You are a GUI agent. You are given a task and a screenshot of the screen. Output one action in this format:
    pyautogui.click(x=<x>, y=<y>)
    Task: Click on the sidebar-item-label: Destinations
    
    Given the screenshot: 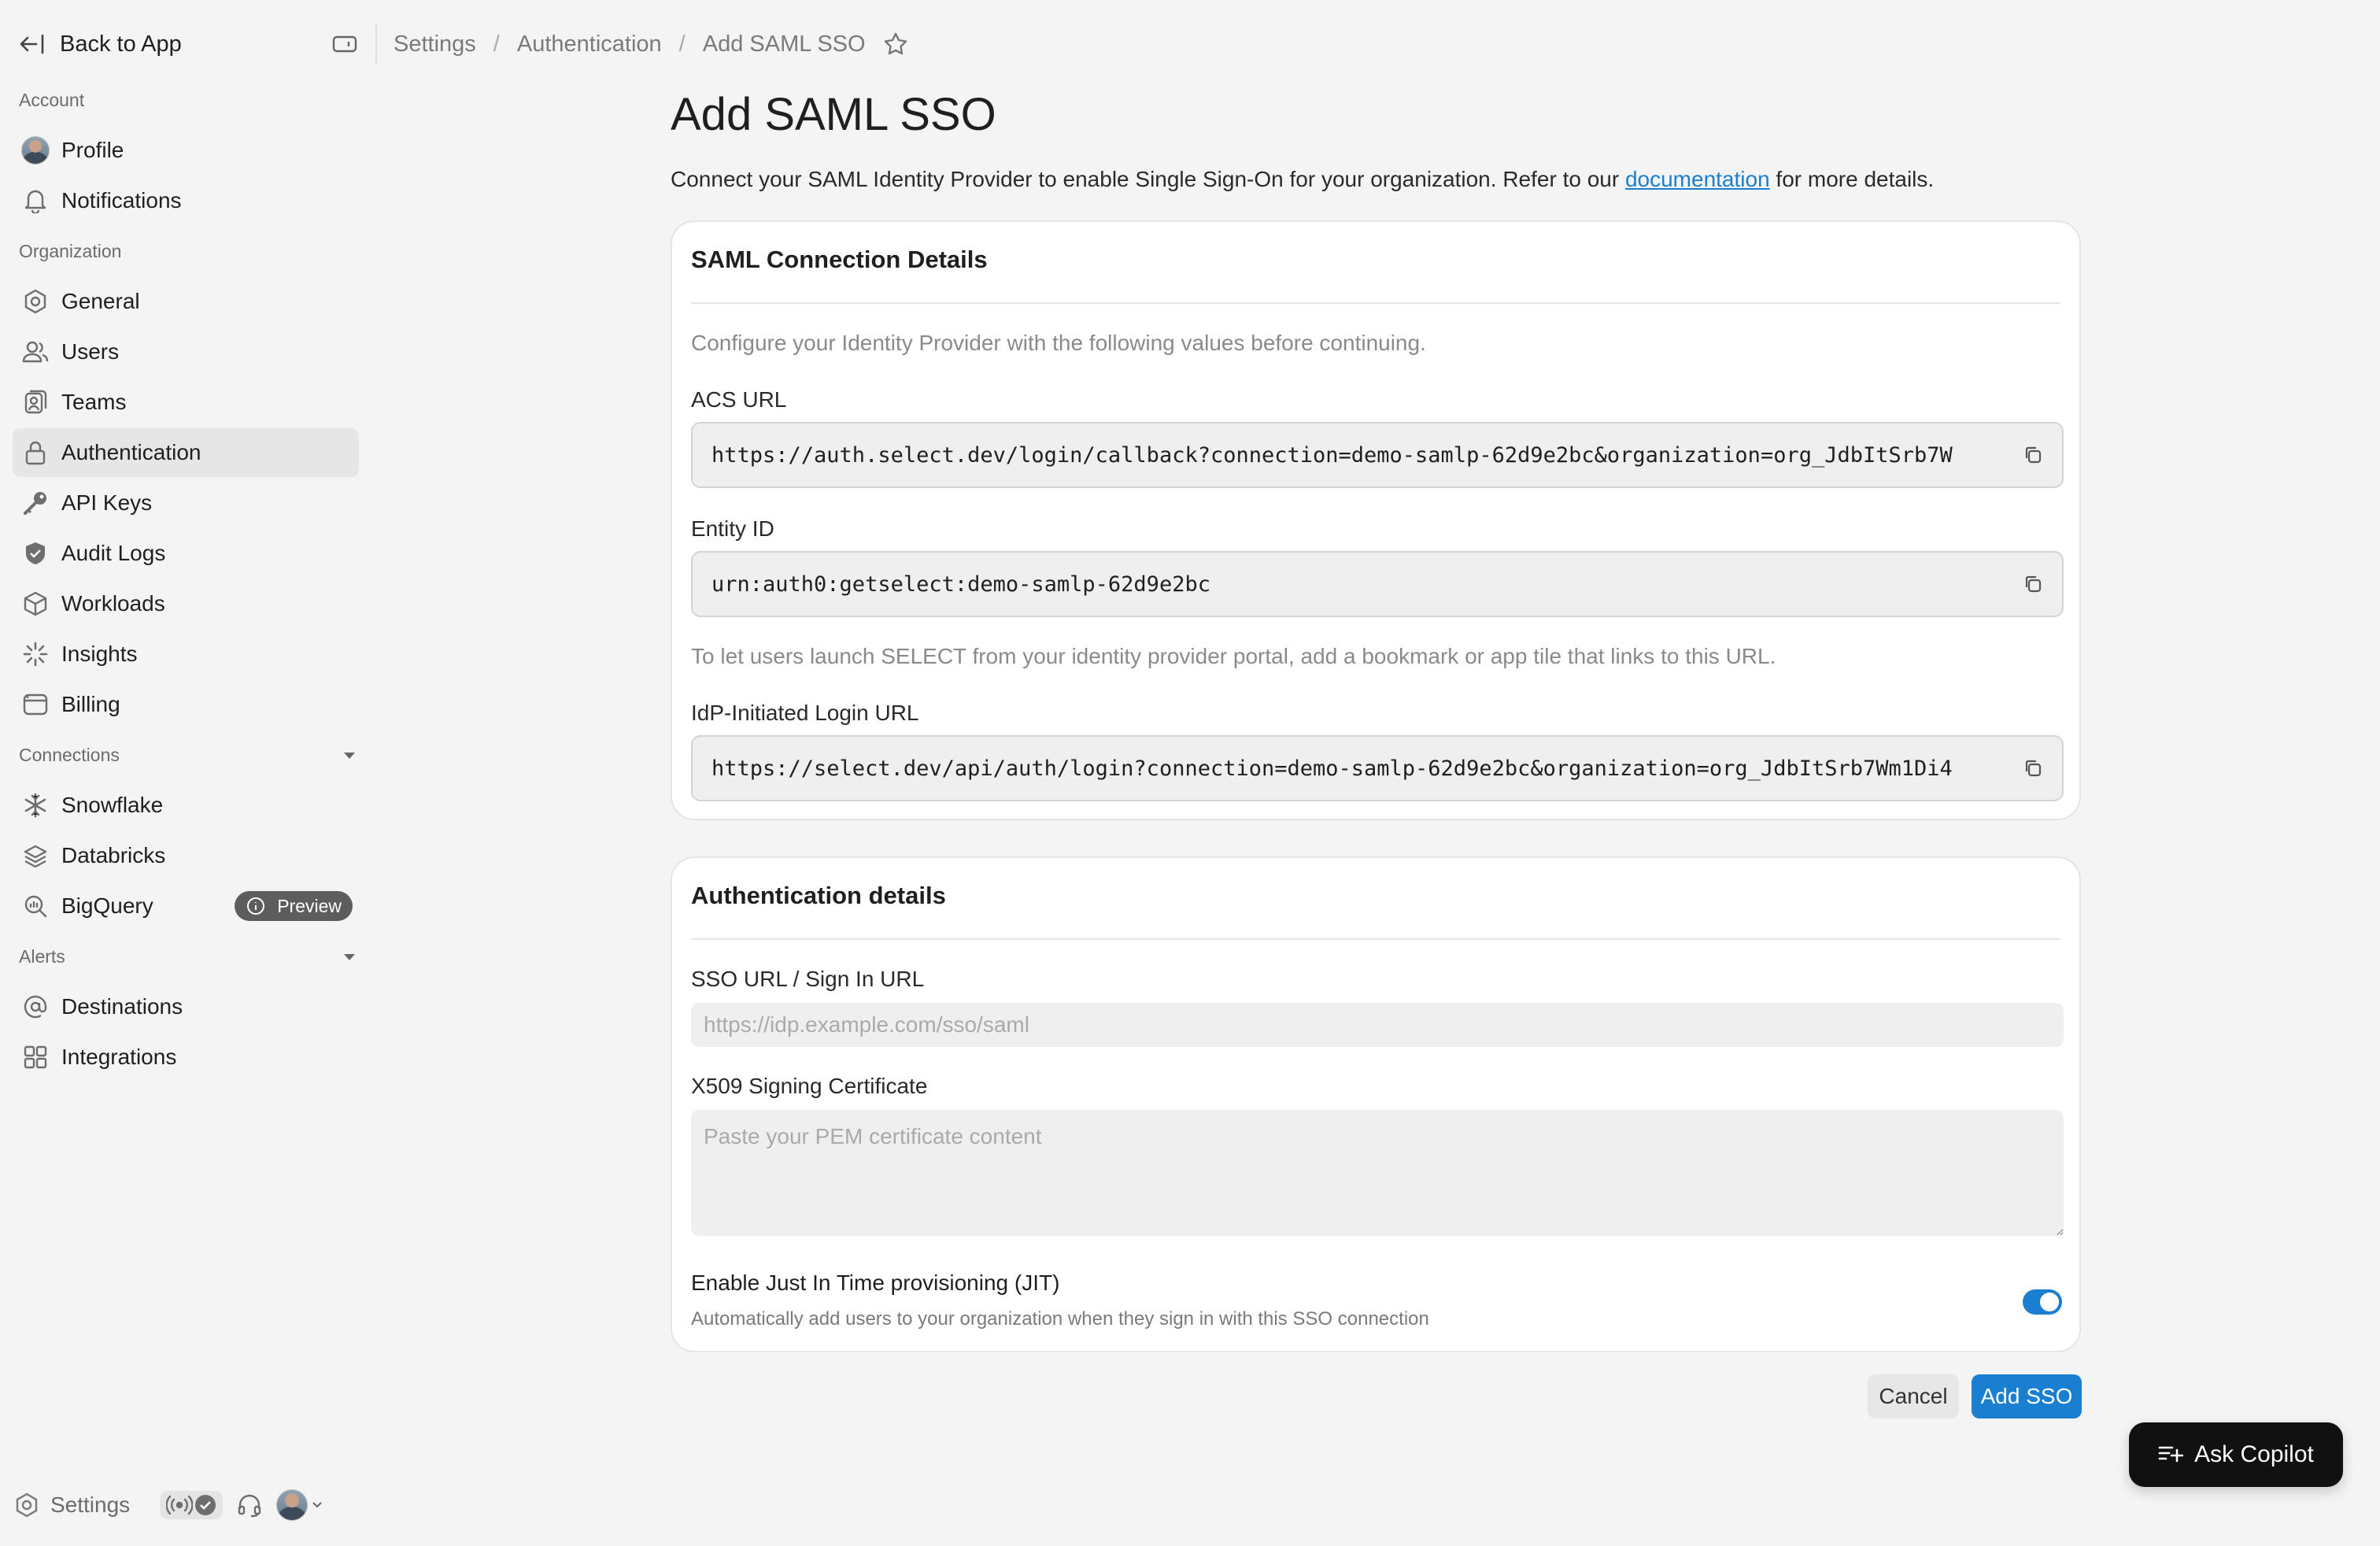 What is the action you would take?
    pyautogui.click(x=122, y=1007)
    